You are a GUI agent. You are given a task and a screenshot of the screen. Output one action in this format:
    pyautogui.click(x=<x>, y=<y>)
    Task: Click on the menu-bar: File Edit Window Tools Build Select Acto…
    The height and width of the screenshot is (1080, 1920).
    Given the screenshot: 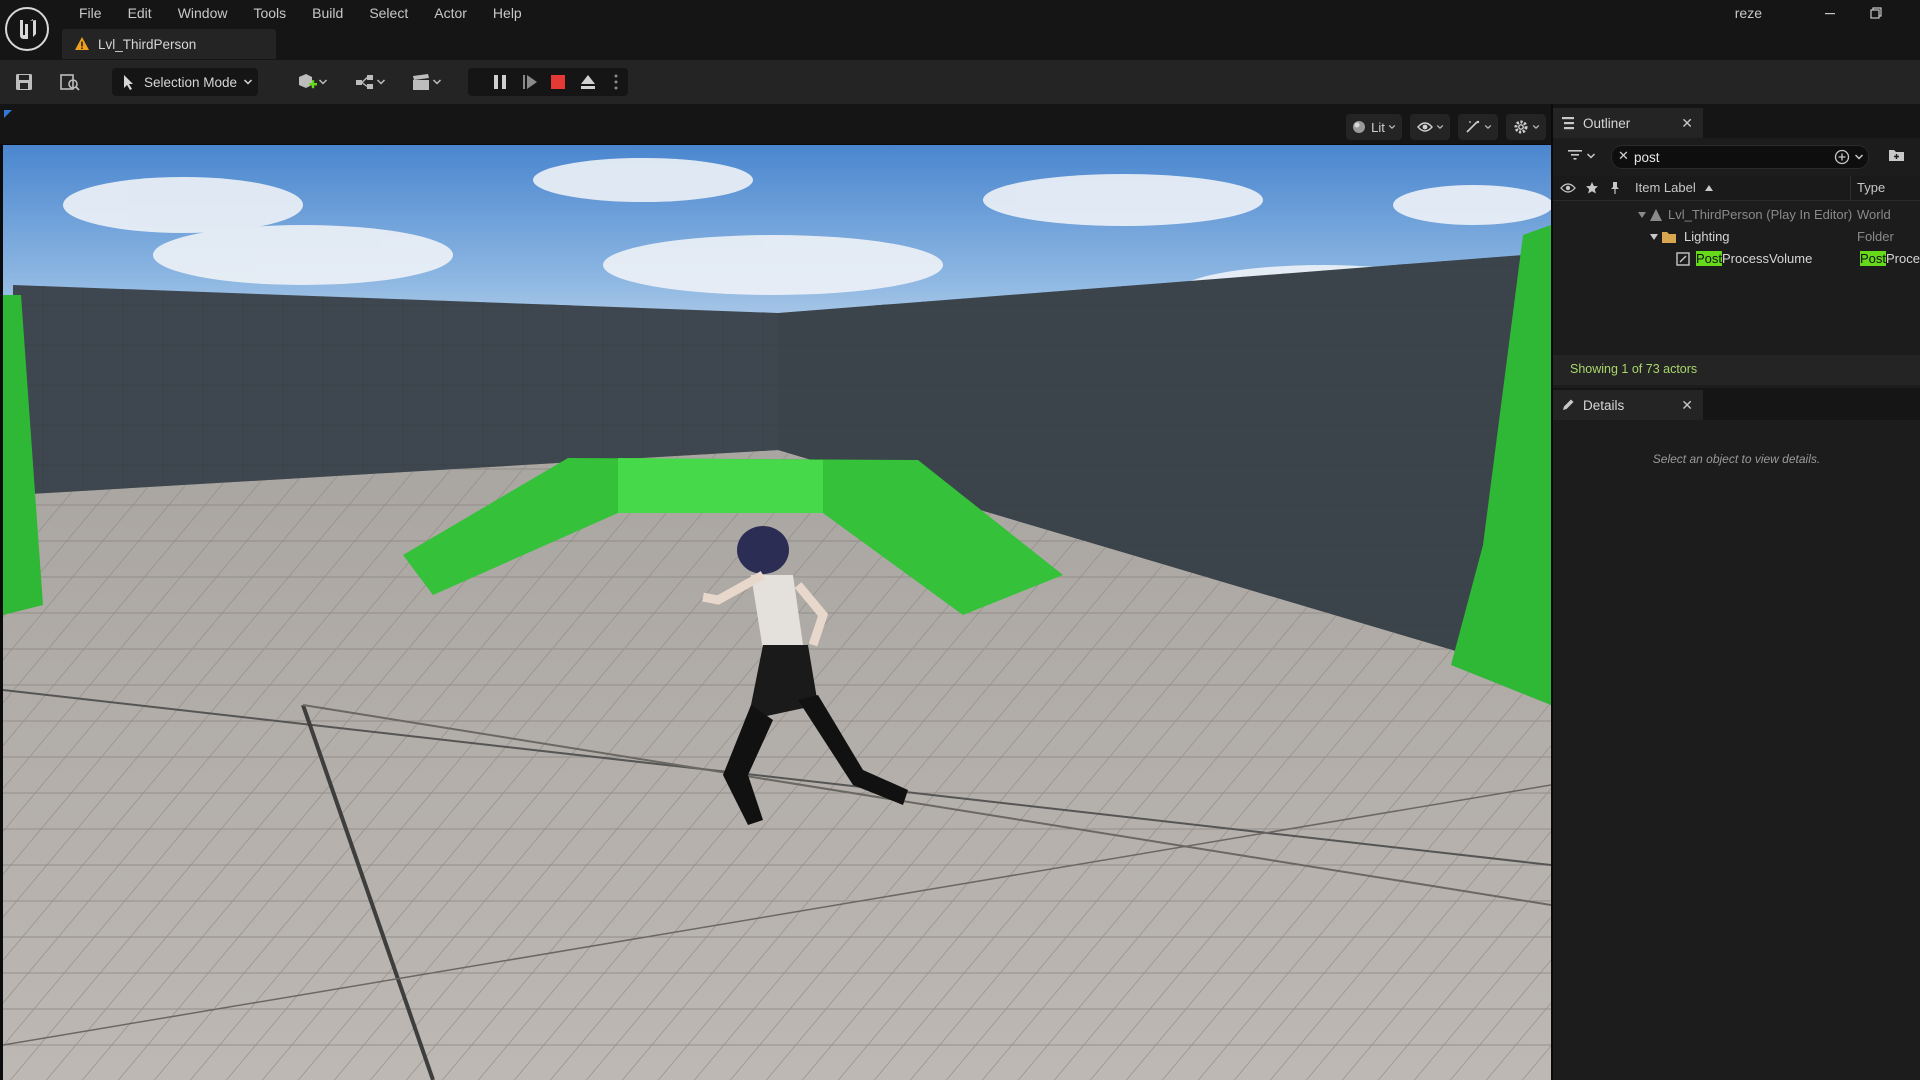 What is the action you would take?
    pyautogui.click(x=300, y=13)
    